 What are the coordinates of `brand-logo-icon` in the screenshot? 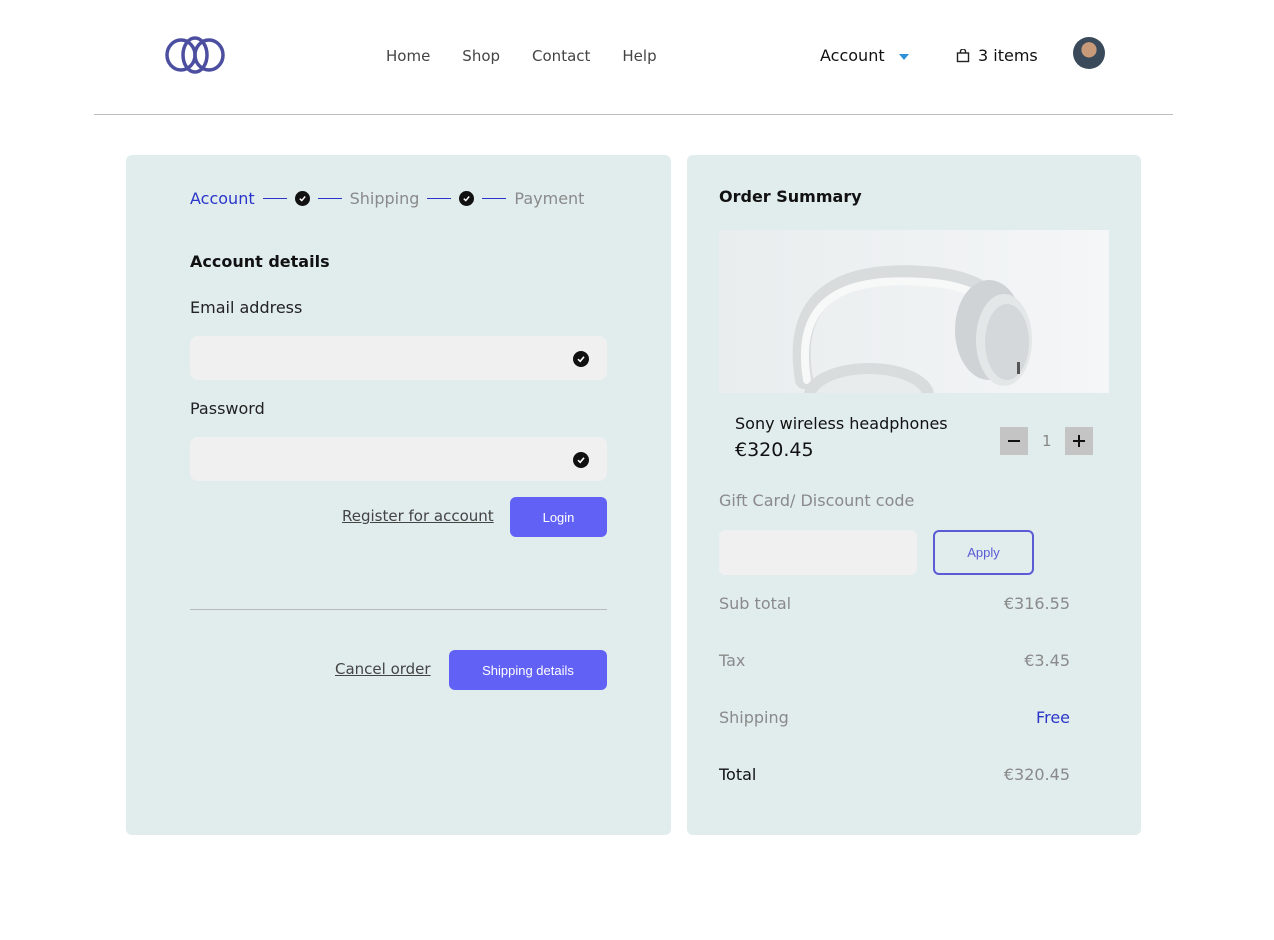 It's located at (195, 55).